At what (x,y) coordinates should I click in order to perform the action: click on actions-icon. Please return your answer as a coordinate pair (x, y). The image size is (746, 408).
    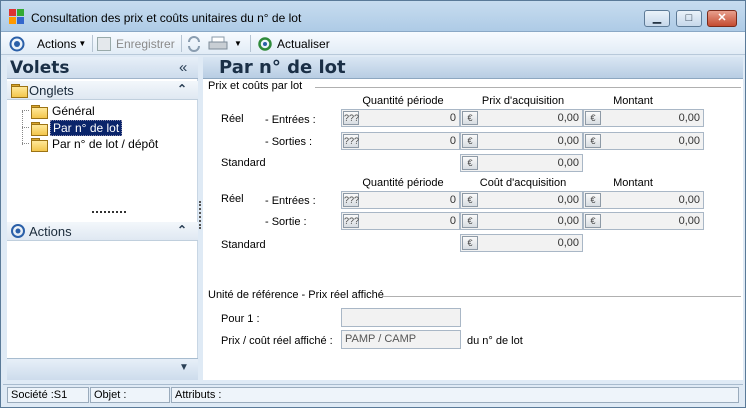
    Looking at the image, I should click on (18, 232).